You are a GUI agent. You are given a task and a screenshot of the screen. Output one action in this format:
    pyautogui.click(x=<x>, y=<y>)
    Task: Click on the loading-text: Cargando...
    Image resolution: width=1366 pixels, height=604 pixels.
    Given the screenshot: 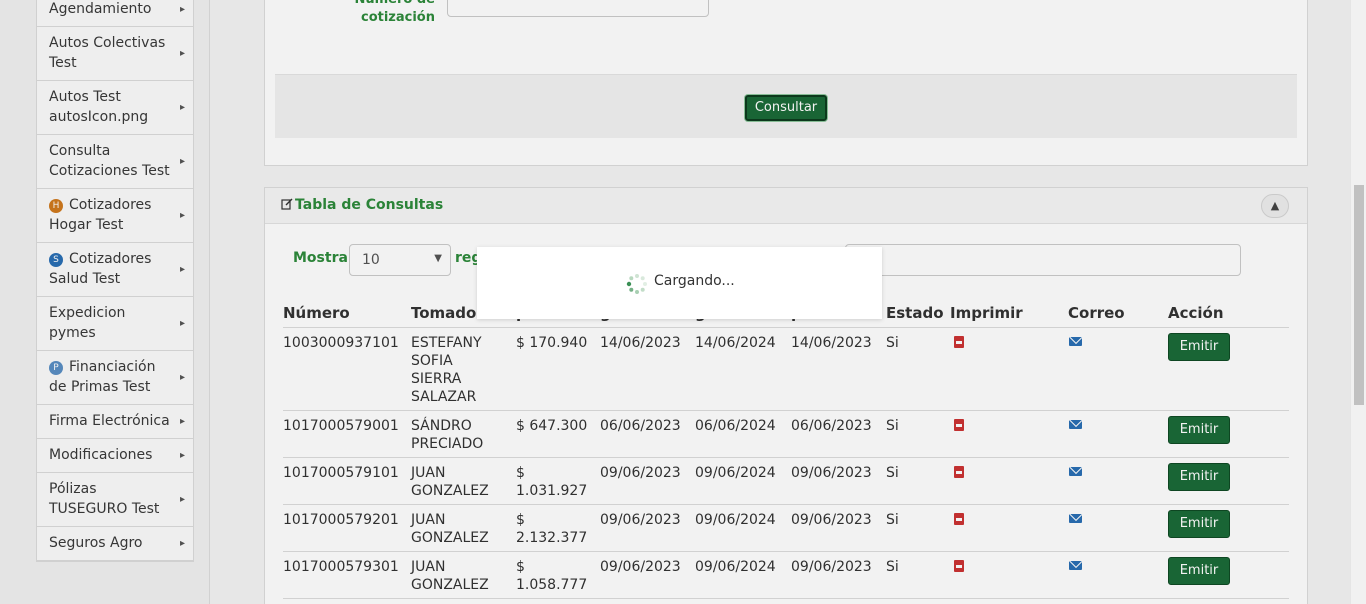 What is the action you would take?
    pyautogui.click(x=694, y=281)
    